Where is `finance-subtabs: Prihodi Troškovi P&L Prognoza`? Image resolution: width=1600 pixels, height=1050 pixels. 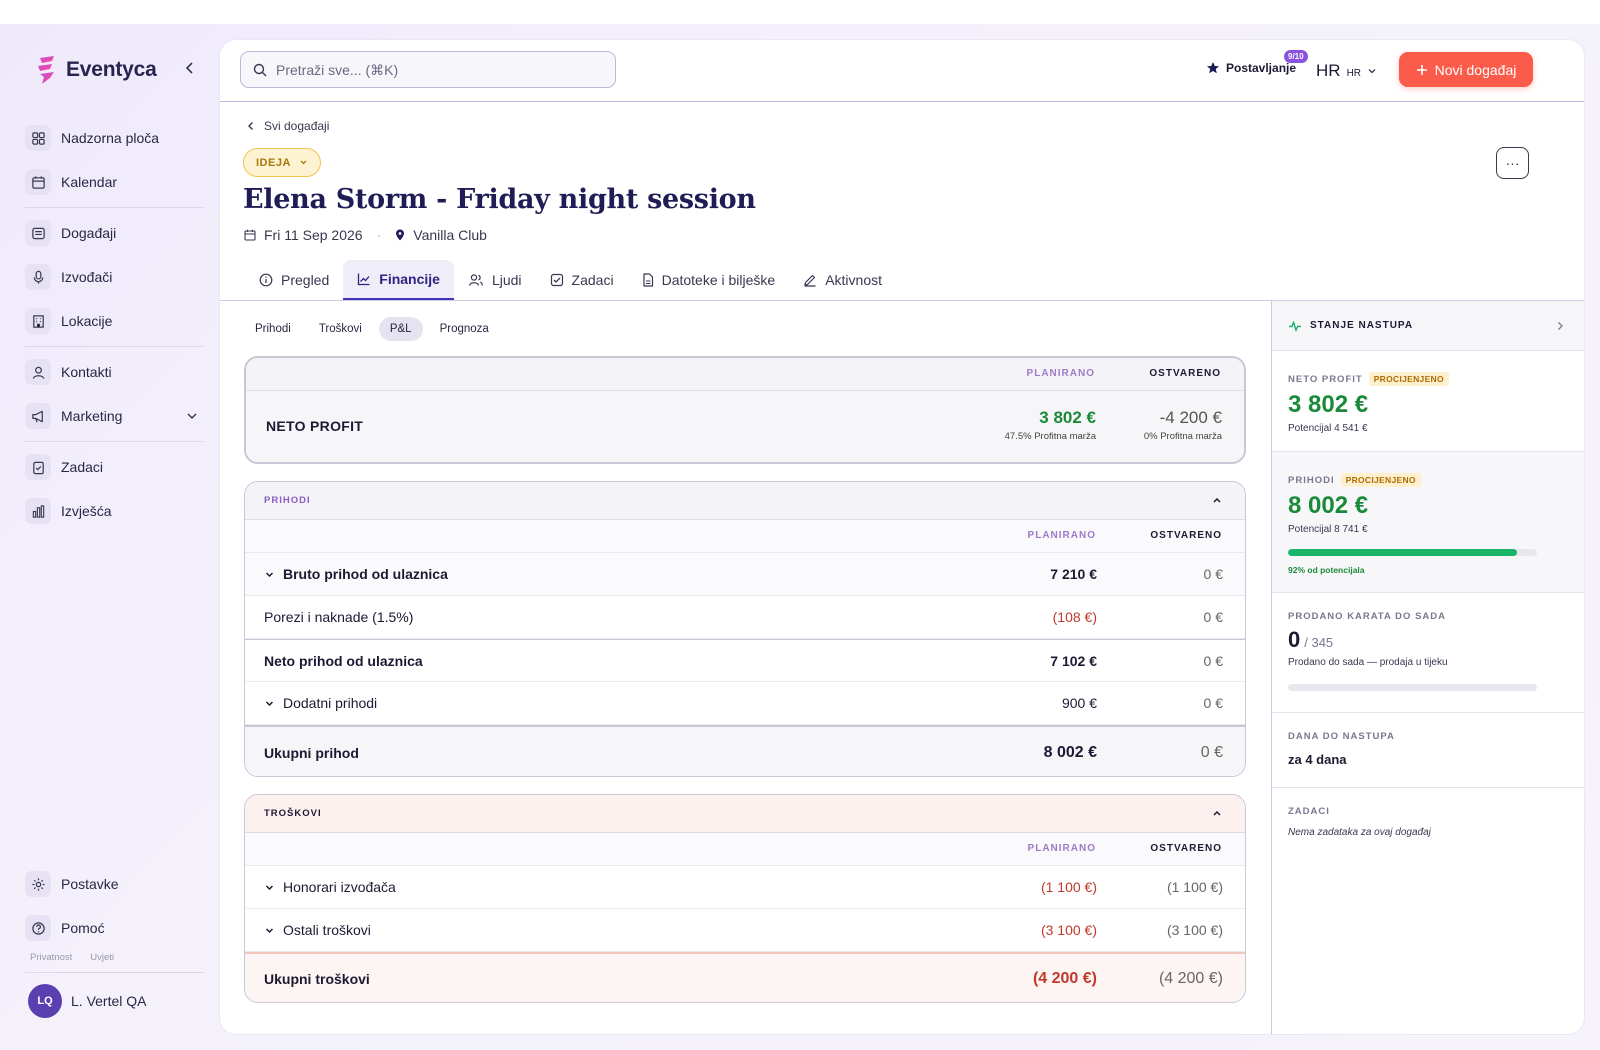 finance-subtabs: Prihodi Troškovi P&L Prognoza is located at coordinates (372, 329).